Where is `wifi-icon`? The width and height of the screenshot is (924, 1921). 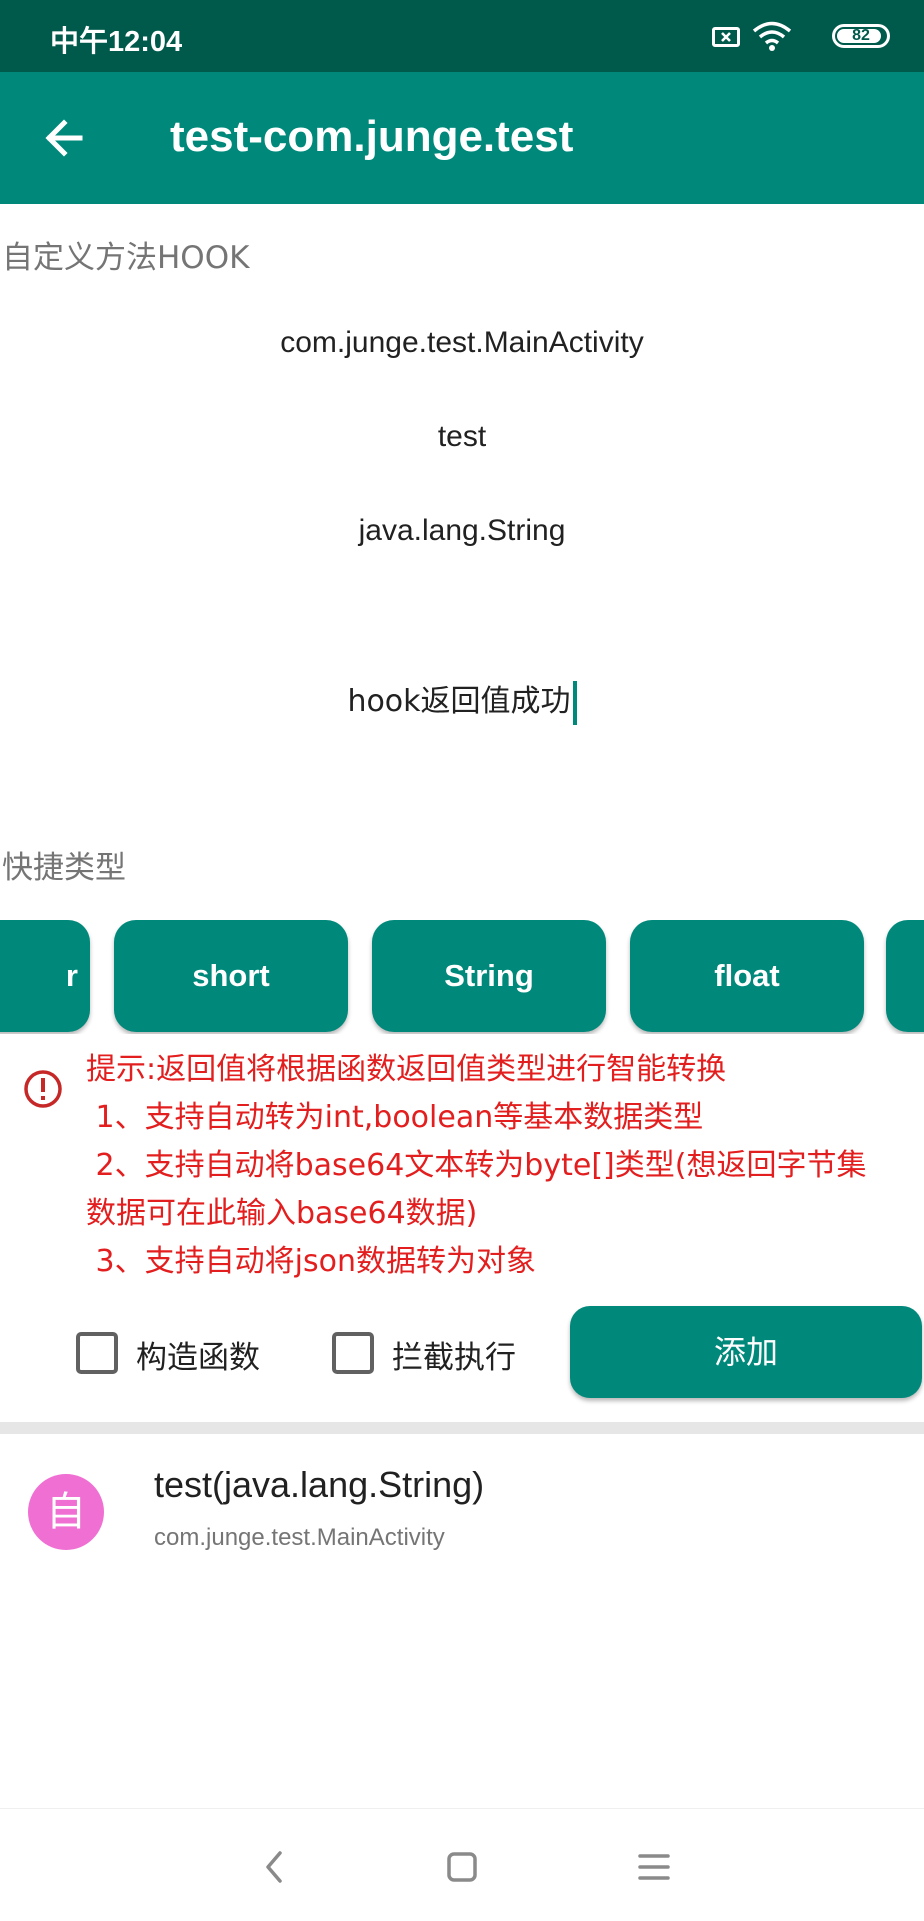 wifi-icon is located at coordinates (772, 38).